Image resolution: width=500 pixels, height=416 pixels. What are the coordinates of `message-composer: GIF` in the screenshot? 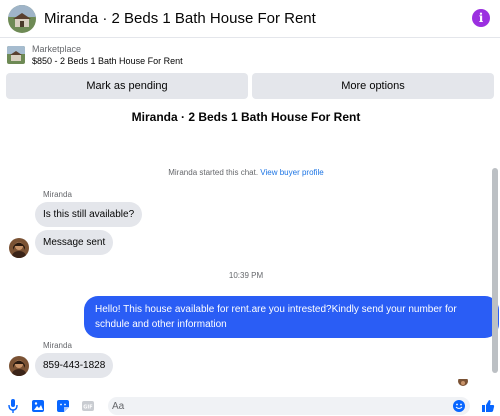 It's located at (250, 406).